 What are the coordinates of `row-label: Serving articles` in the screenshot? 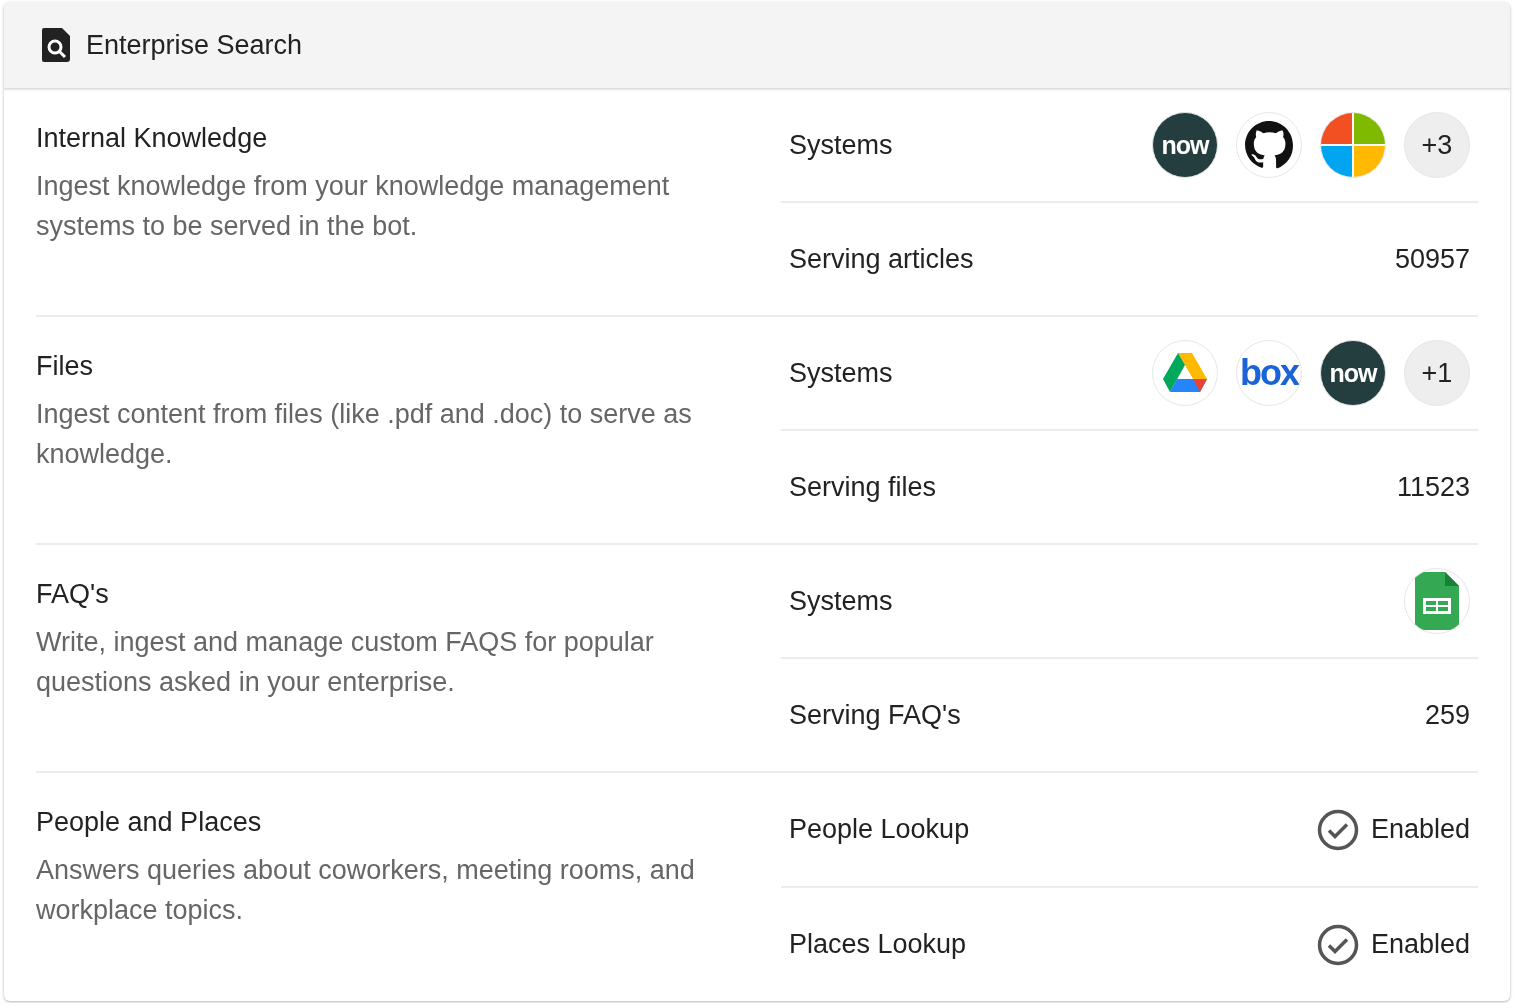 It's located at (881, 259).